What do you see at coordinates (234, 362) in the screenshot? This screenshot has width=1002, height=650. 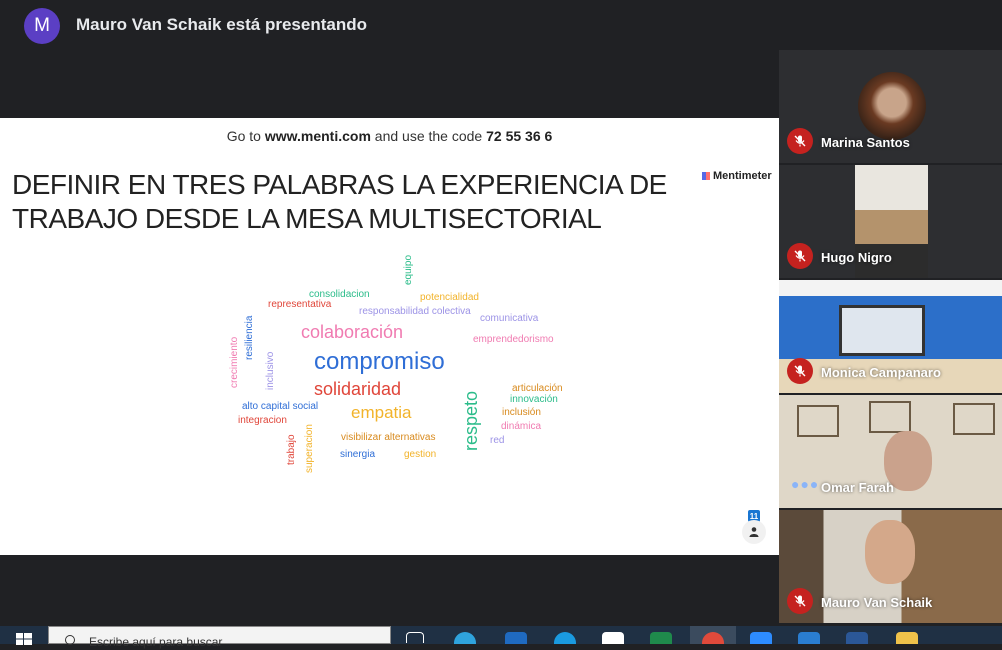 I see `word-cloud-word: crecimiento` at bounding box center [234, 362].